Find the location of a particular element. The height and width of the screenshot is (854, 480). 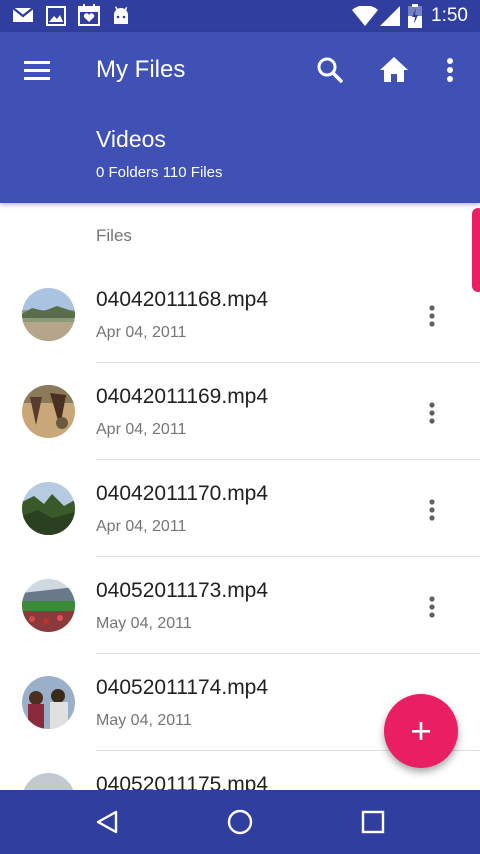

recents-icon is located at coordinates (373, 822).